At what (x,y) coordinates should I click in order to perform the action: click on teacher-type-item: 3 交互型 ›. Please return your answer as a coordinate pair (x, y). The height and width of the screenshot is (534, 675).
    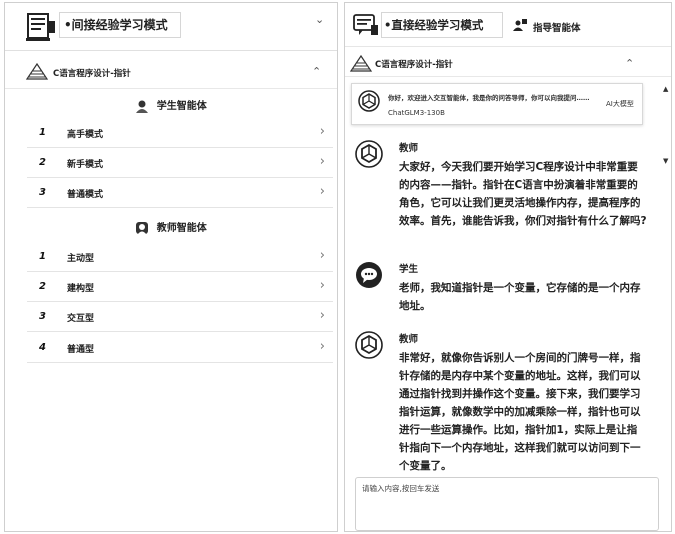
    Looking at the image, I should click on (180, 317).